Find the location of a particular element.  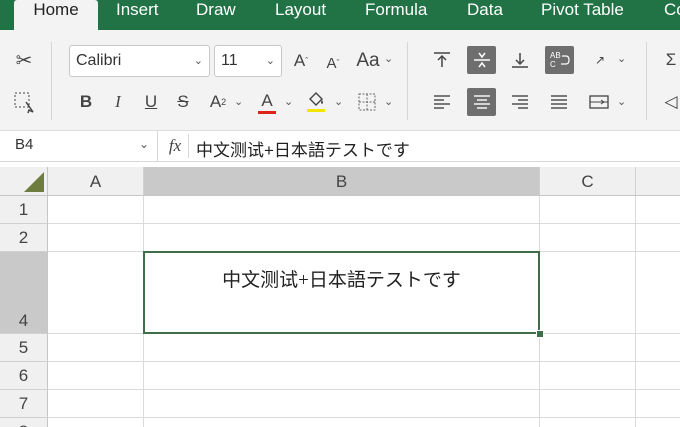

strikethrough-icon: S is located at coordinates (183, 102).